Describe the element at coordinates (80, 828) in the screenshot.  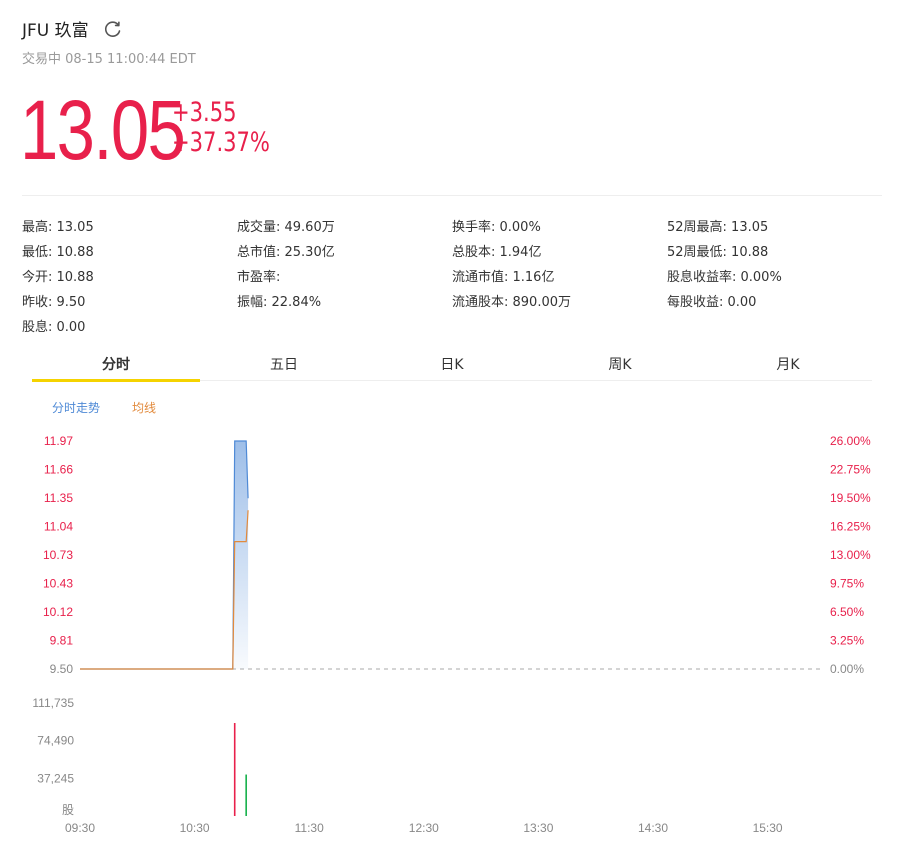
I see `time-tick-label: 09:30` at that location.